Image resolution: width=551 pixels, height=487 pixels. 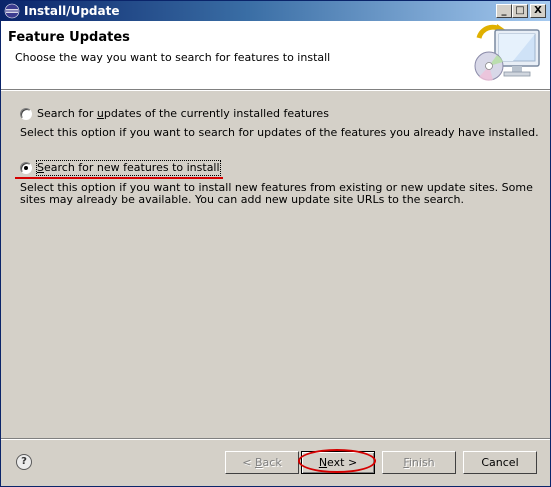 I want to click on back-button: < Back, so click(x=262, y=462).